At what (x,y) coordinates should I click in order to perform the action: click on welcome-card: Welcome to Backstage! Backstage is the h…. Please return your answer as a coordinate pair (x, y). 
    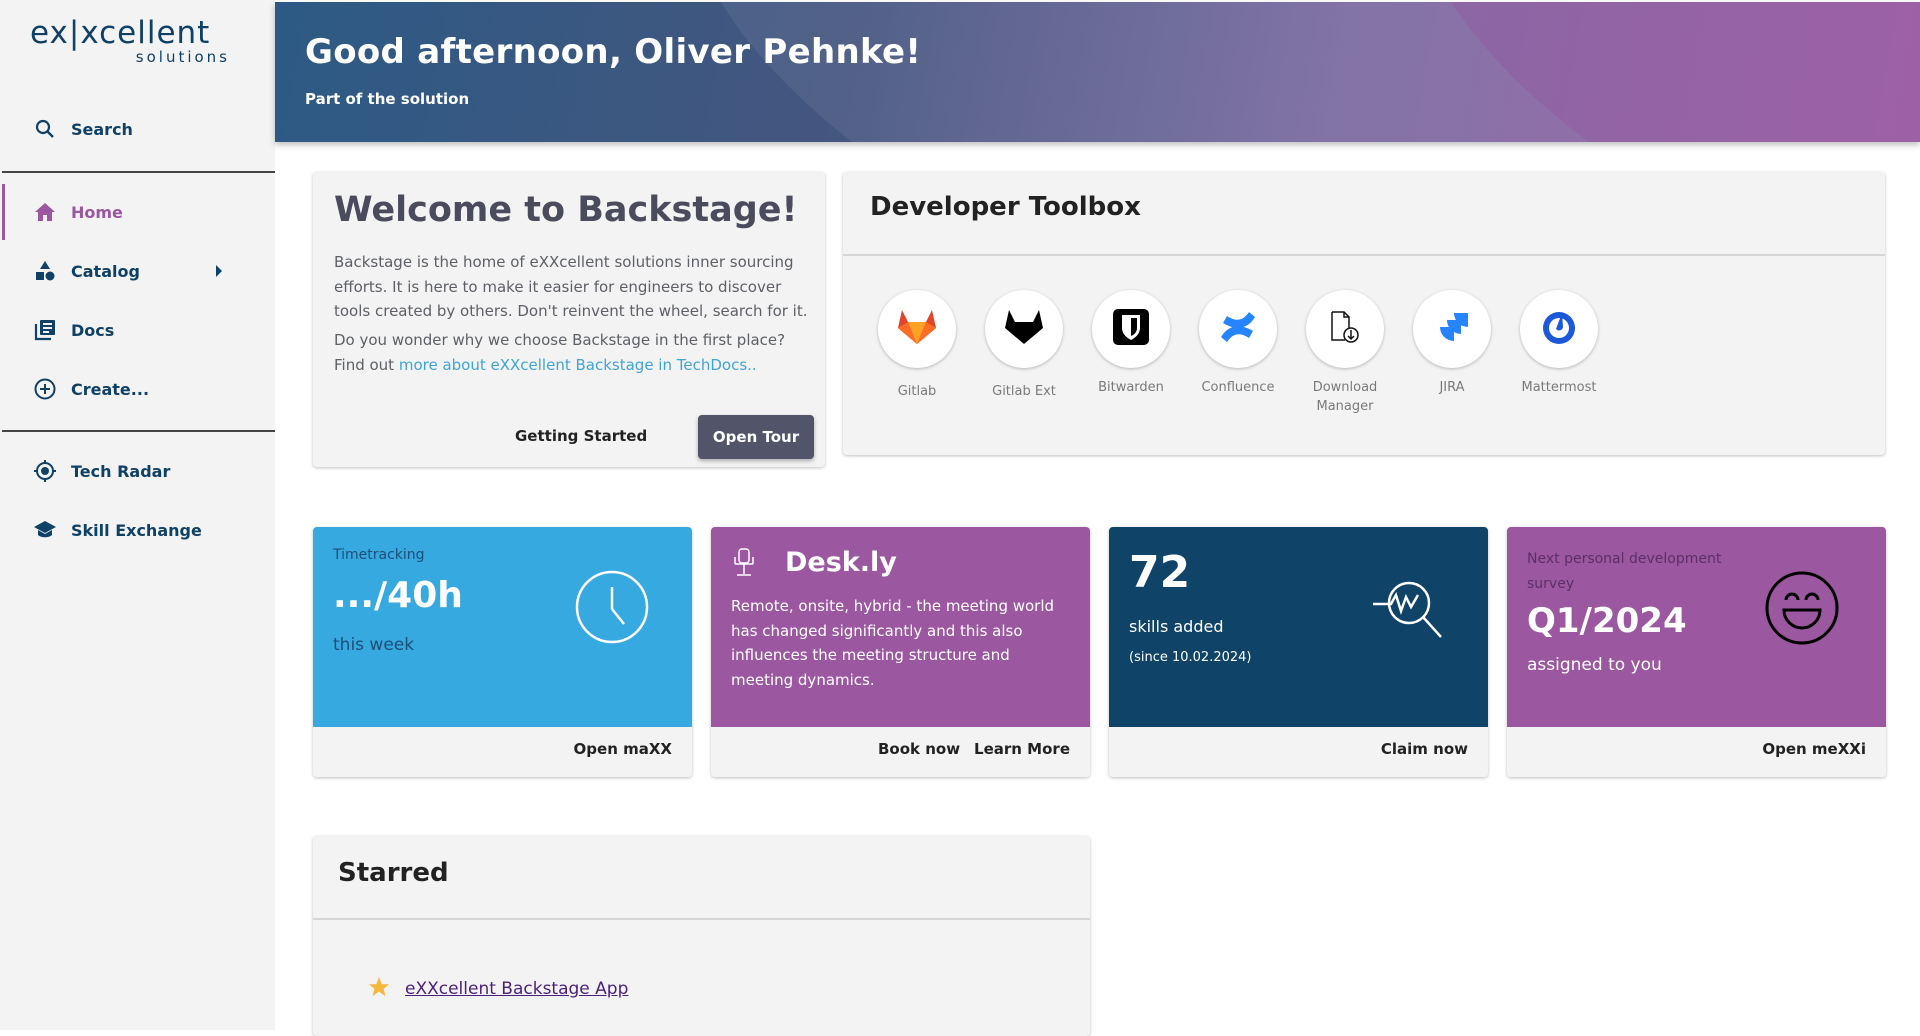
    Looking at the image, I should click on (569, 319).